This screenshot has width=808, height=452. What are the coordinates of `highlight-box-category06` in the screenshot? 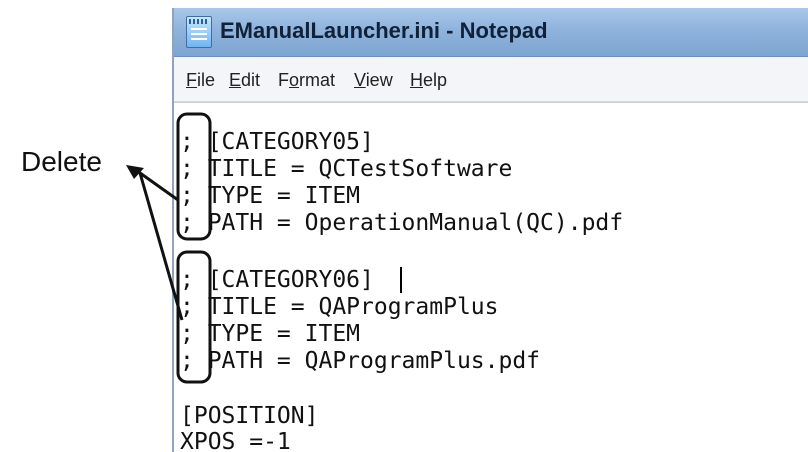 It's located at (194, 317).